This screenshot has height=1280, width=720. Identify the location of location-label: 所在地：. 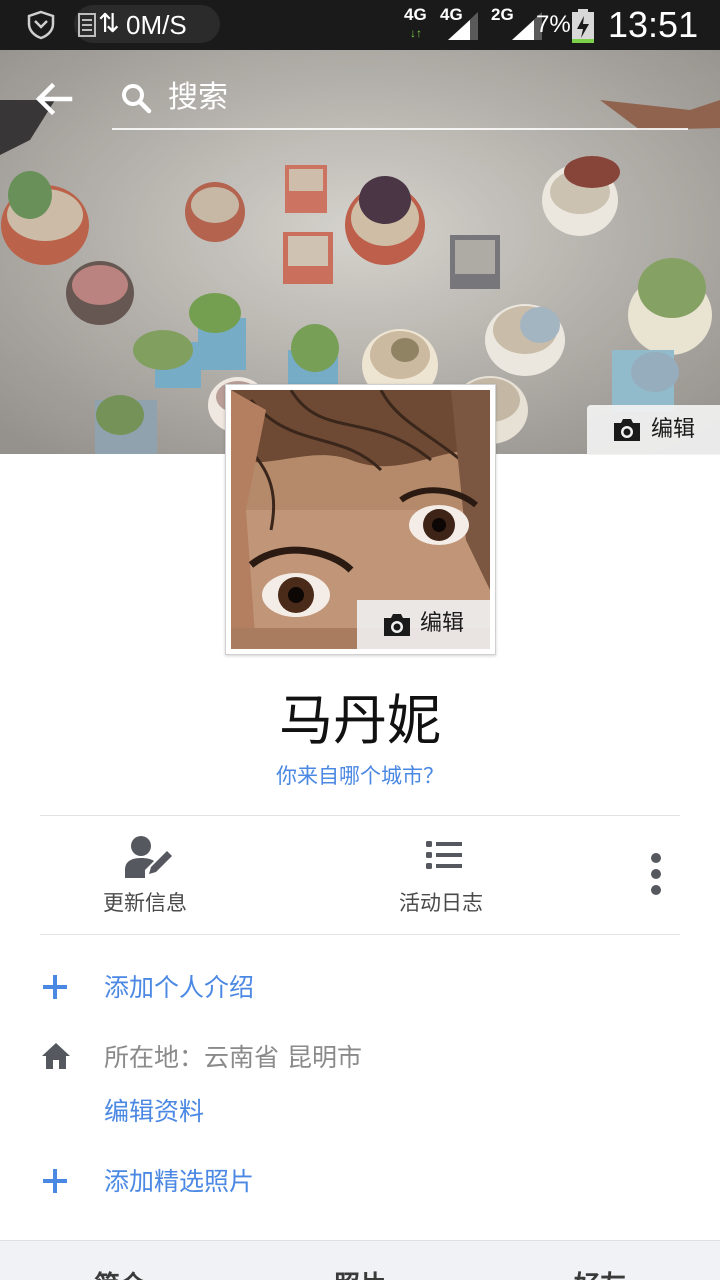
(154, 1057).